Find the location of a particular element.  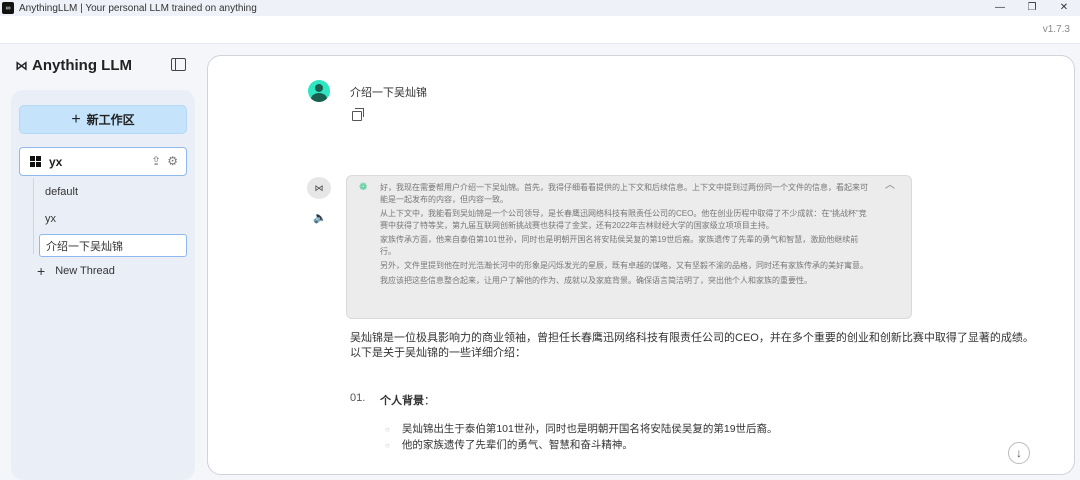

workspace-label: yx is located at coordinates (56, 161).